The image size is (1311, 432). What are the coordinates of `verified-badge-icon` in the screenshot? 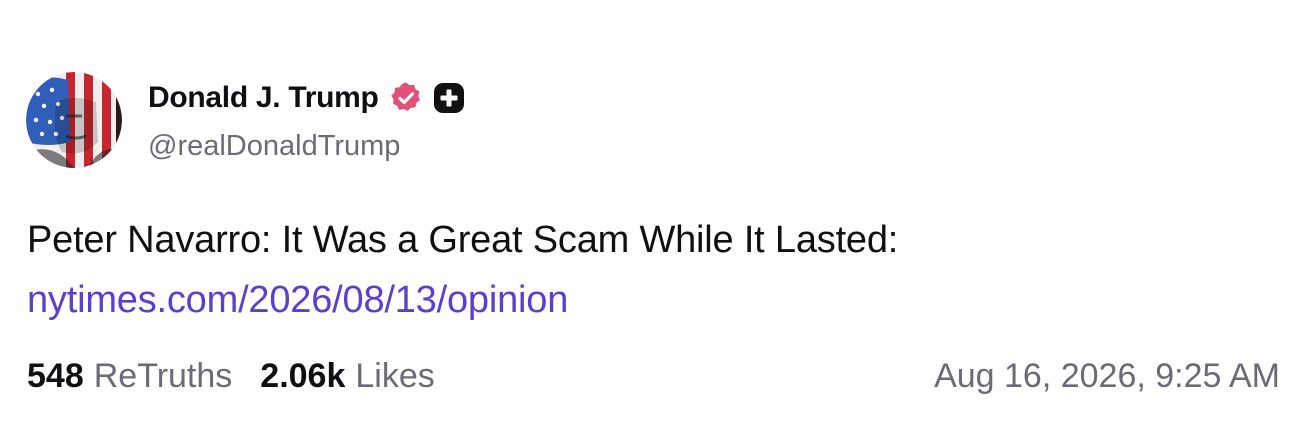 It's located at (406, 98).